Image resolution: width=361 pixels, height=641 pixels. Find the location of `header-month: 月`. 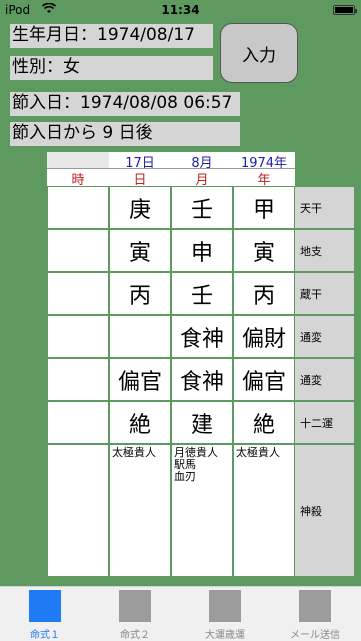

header-month: 月 is located at coordinates (202, 178).